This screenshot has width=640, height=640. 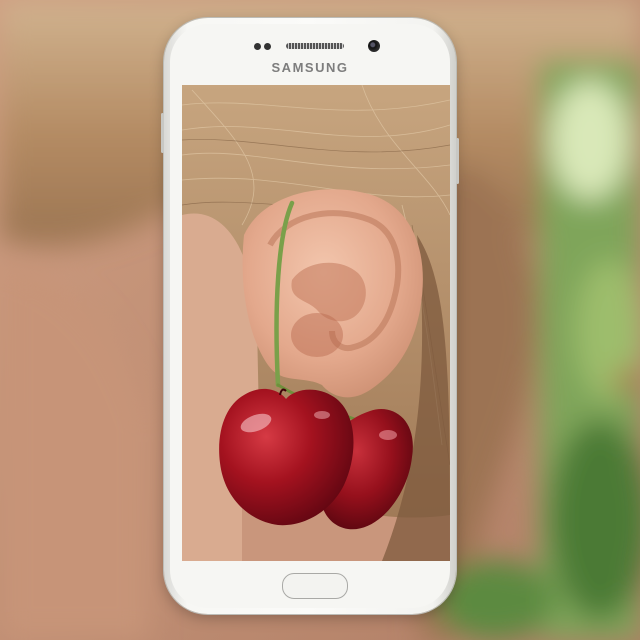 I want to click on power-button, so click(x=457, y=161).